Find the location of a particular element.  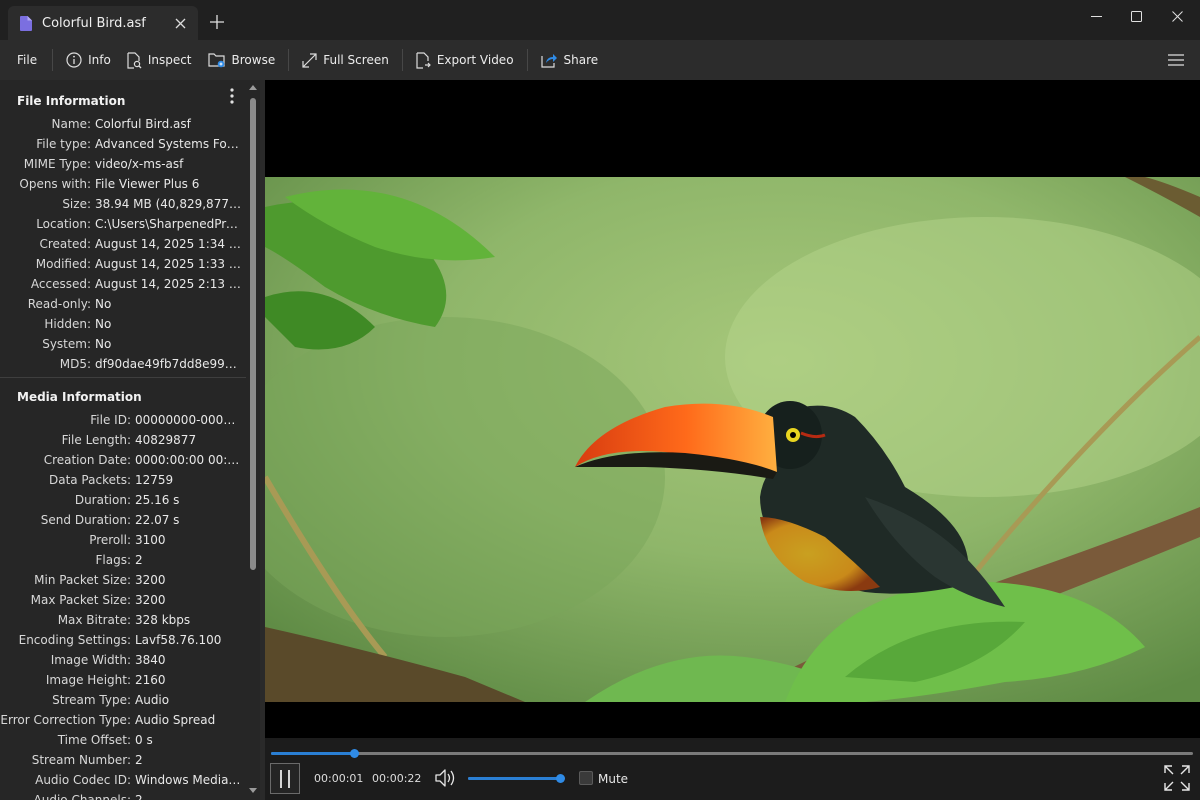

info-row-key: Audio Codec ID: is located at coordinates (83, 780).